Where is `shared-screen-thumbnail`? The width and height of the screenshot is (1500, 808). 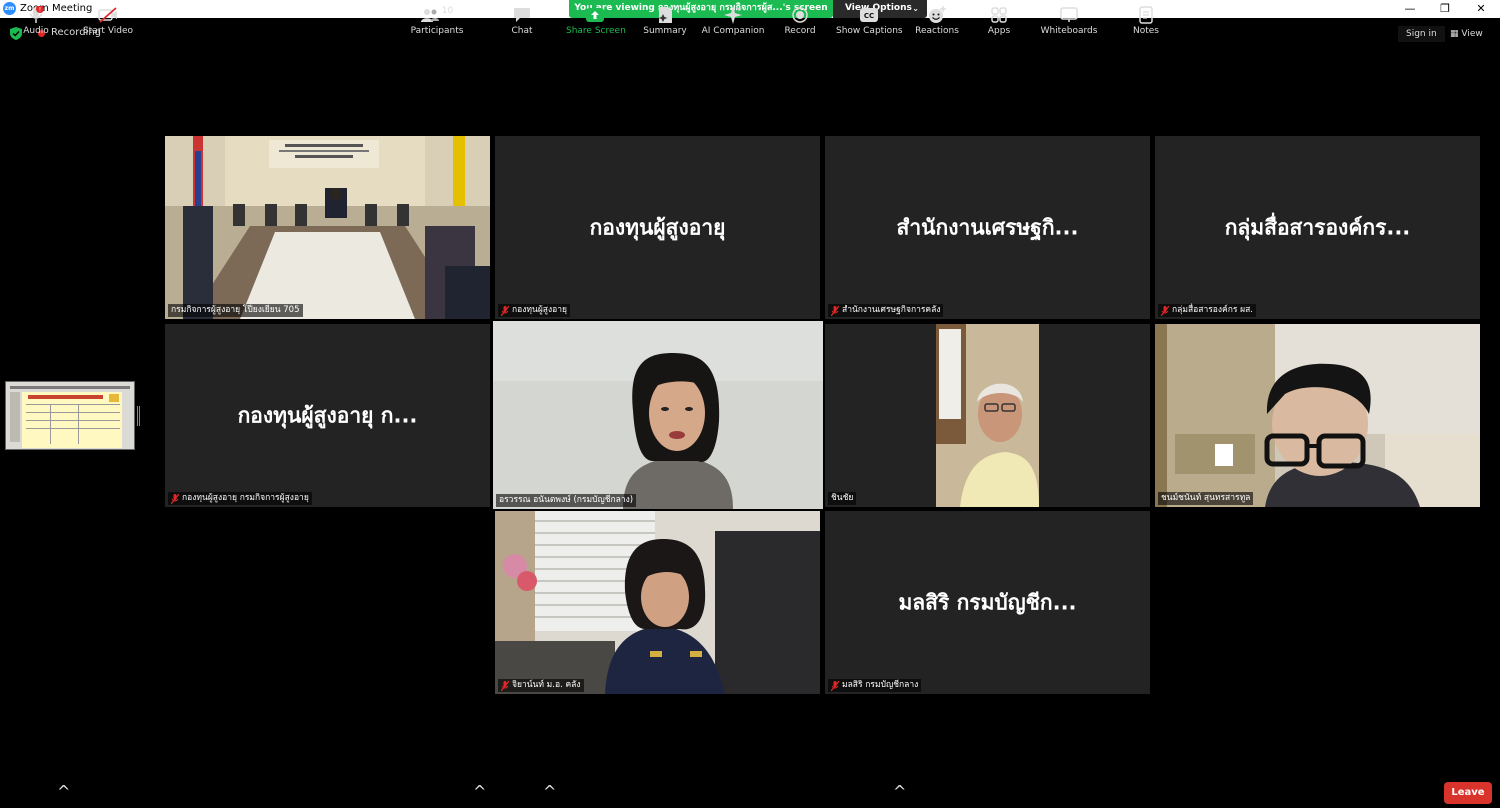
shared-screen-thumbnail is located at coordinates (70, 415).